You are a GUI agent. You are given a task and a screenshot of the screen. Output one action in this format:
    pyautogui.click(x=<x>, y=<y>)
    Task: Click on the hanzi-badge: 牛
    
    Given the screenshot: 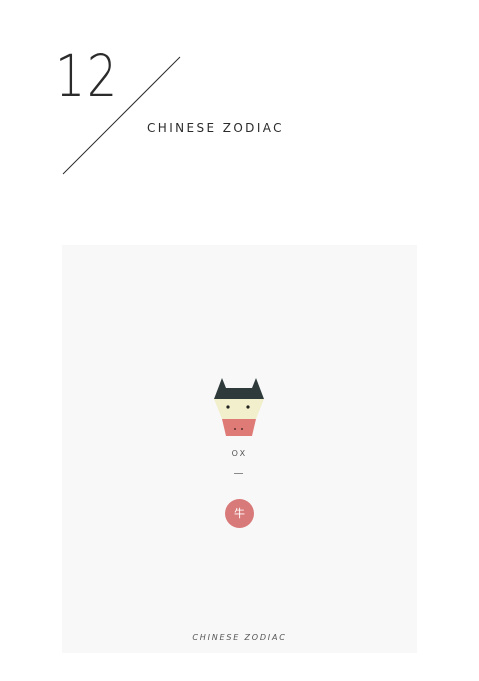 What is the action you would take?
    pyautogui.click(x=239, y=513)
    